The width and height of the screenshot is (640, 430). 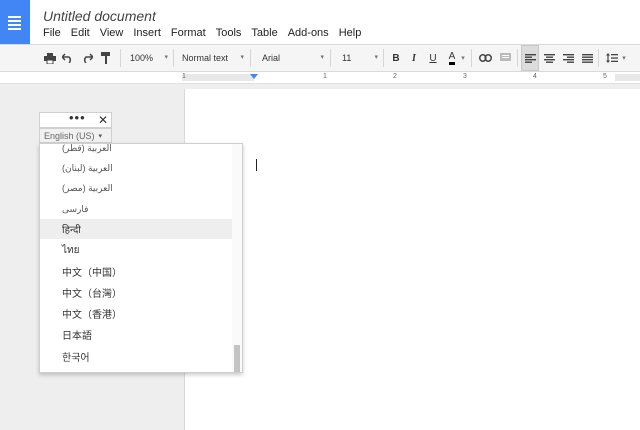 What do you see at coordinates (188, 33) in the screenshot?
I see `menu-format: Format` at bounding box center [188, 33].